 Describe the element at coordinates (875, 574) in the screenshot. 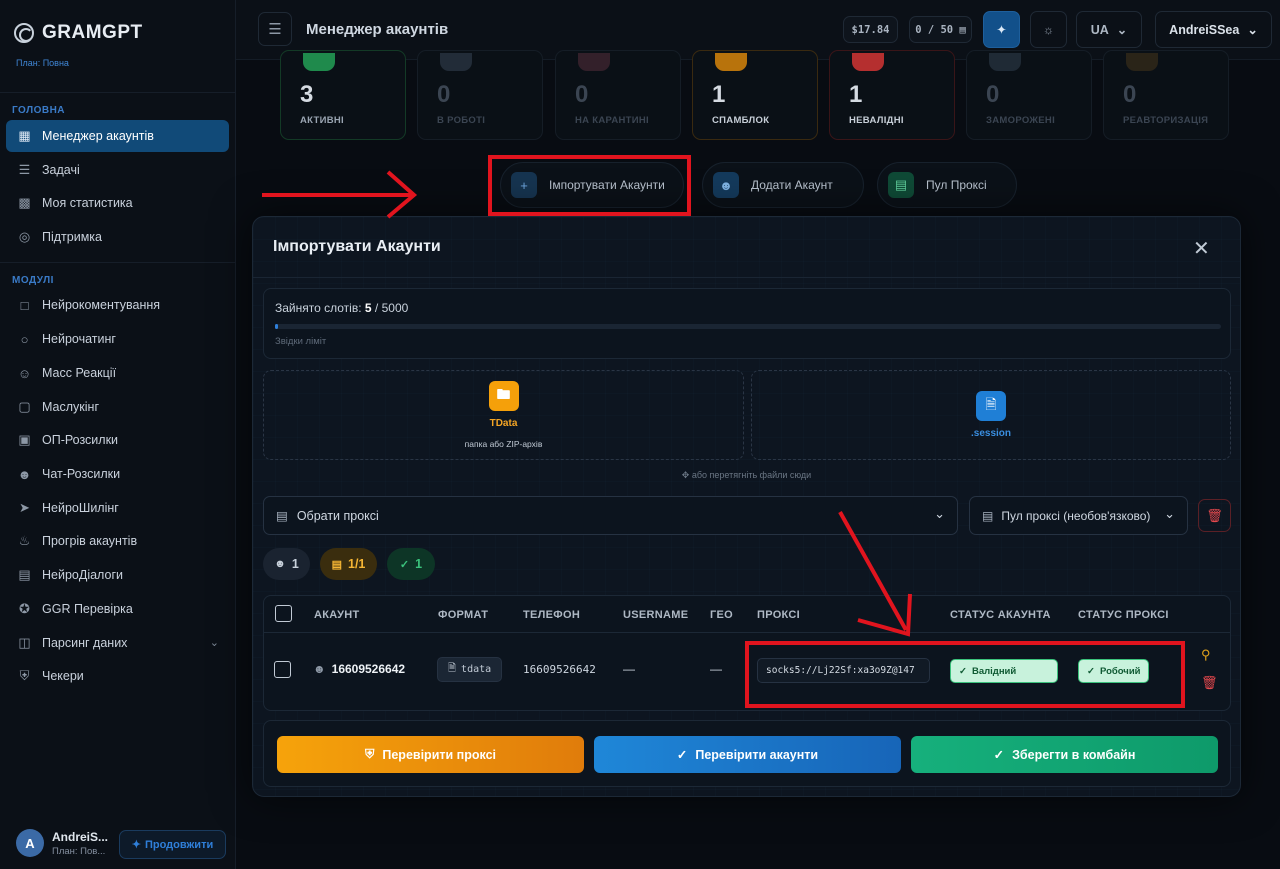

I see `arrow-to-proxy-icon` at that location.